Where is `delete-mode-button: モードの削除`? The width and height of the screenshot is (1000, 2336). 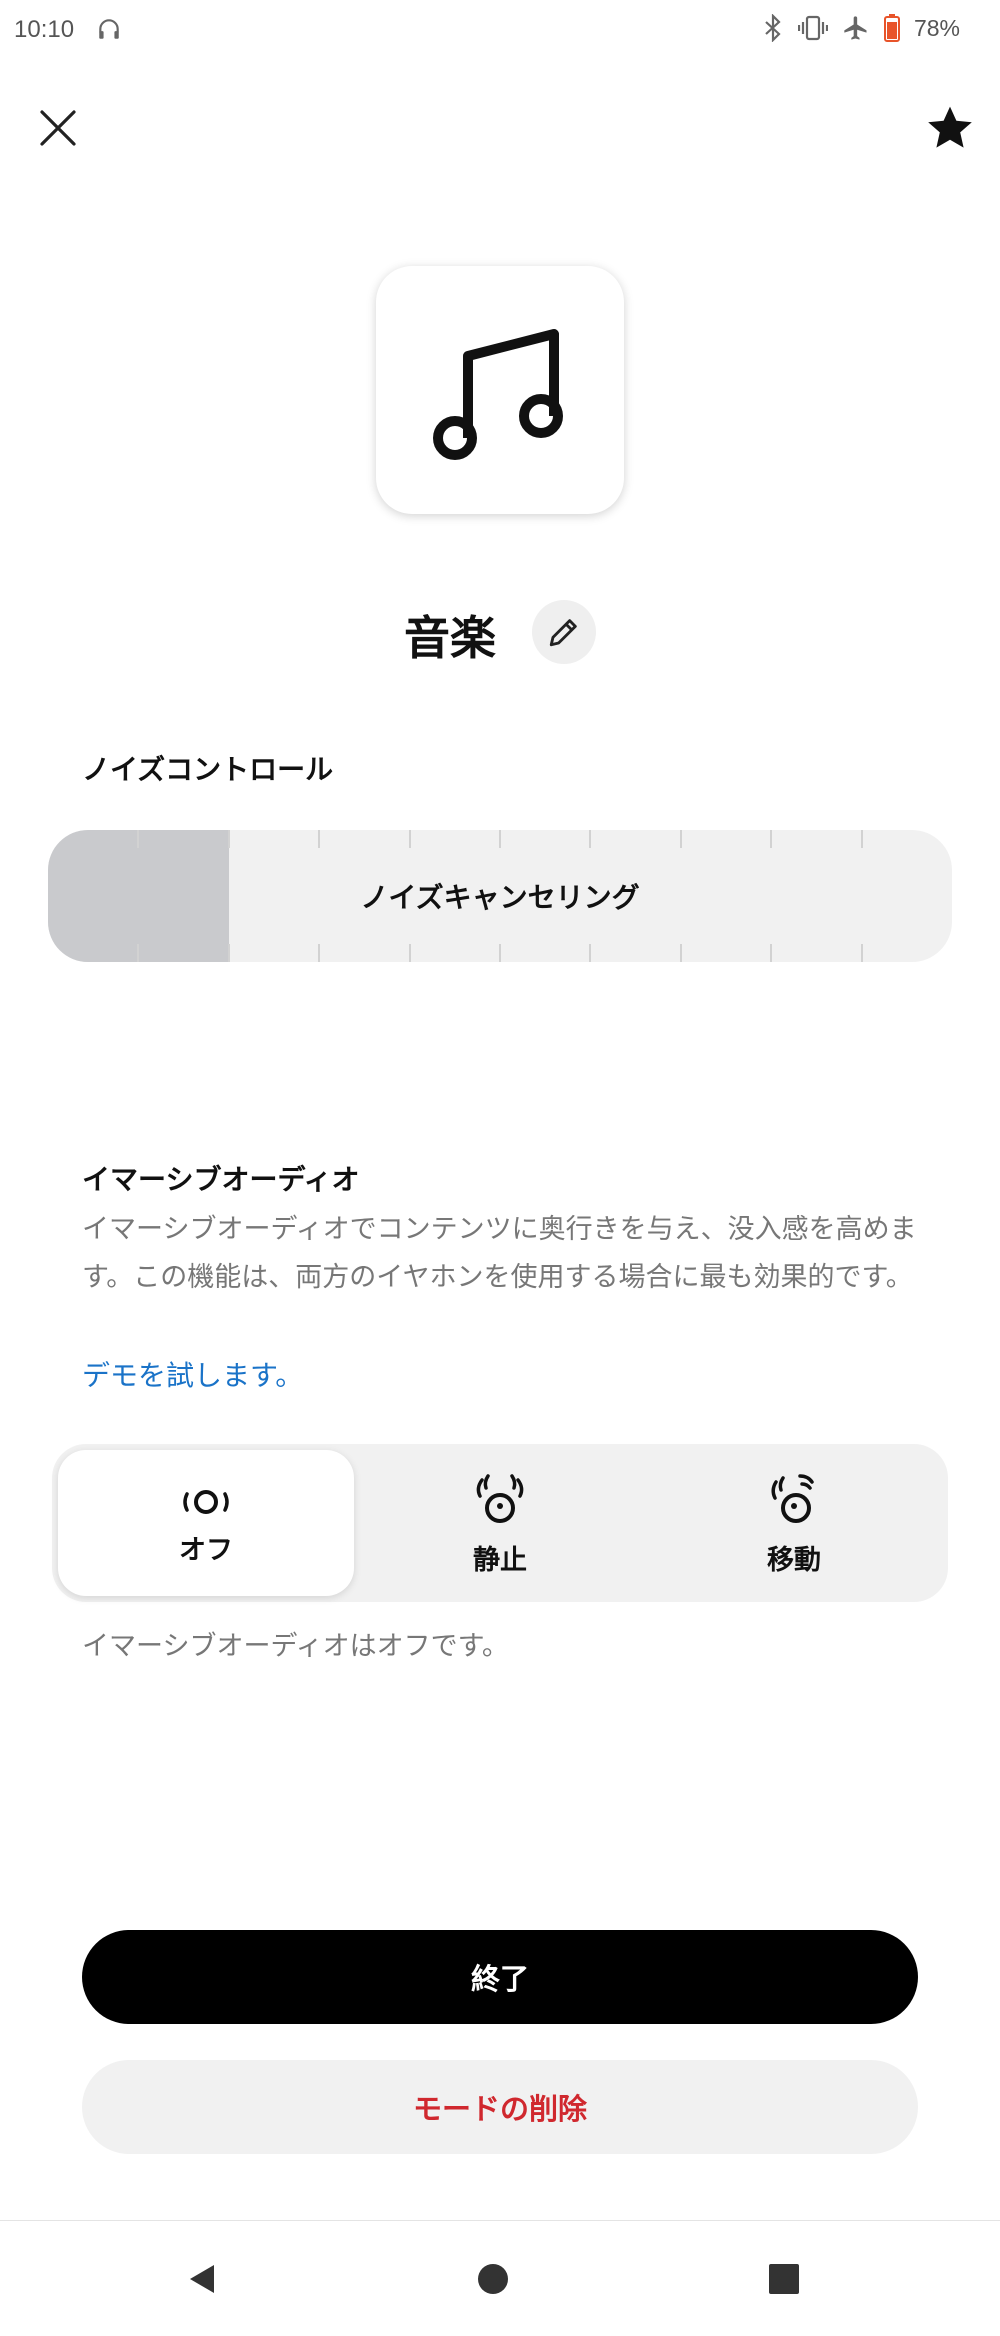 delete-mode-button: モードの削除 is located at coordinates (500, 2107).